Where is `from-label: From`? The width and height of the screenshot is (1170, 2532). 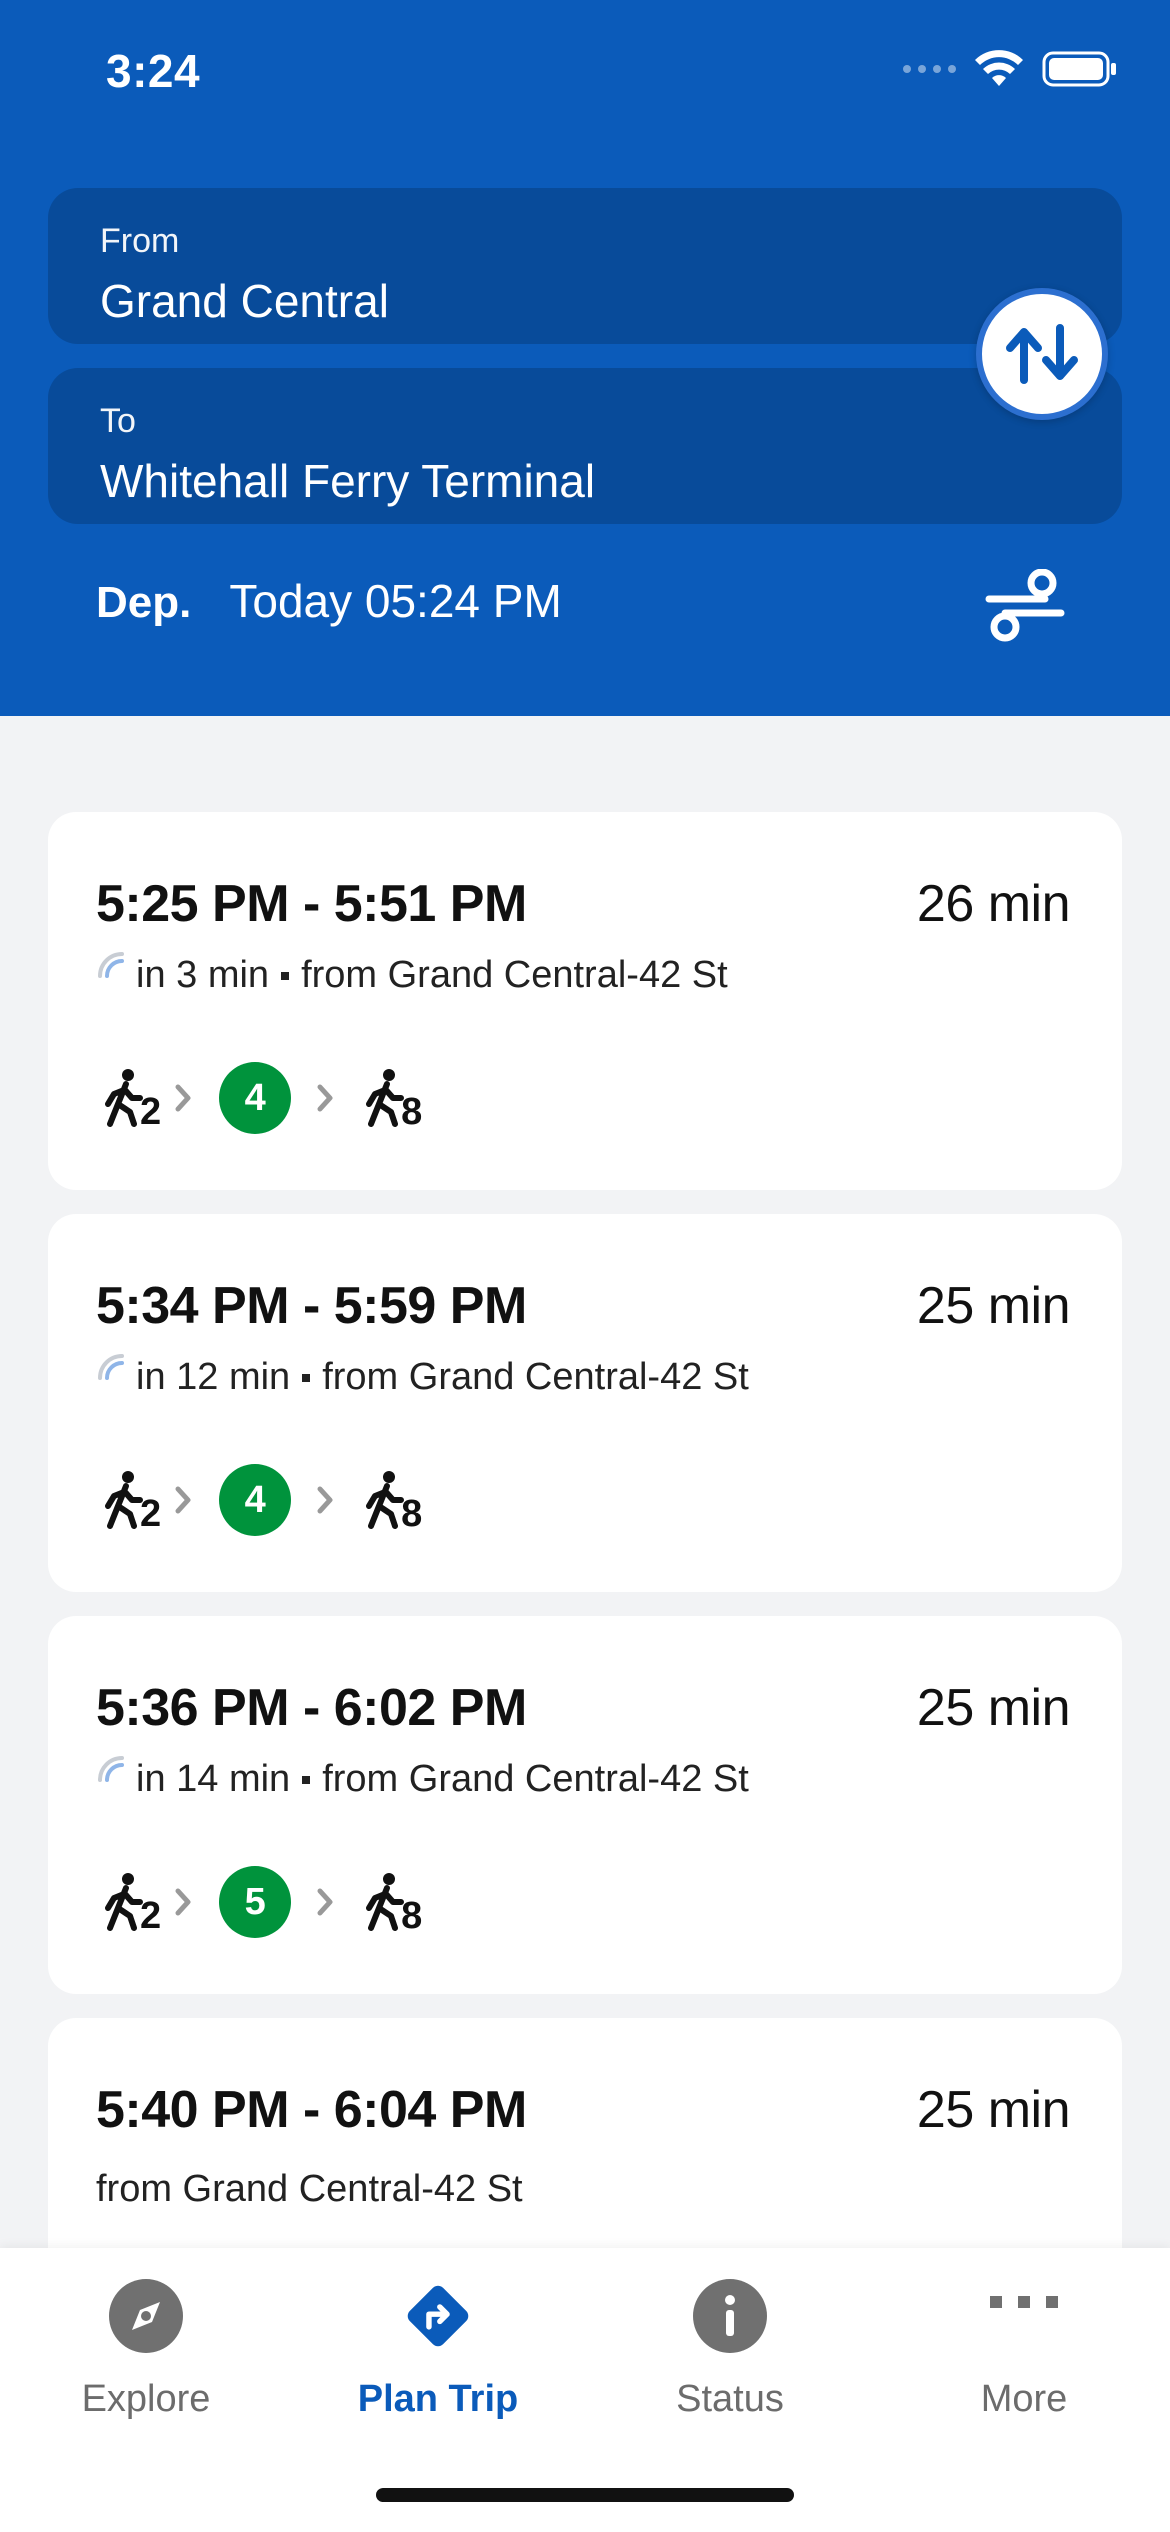
from-label: From is located at coordinates (140, 241).